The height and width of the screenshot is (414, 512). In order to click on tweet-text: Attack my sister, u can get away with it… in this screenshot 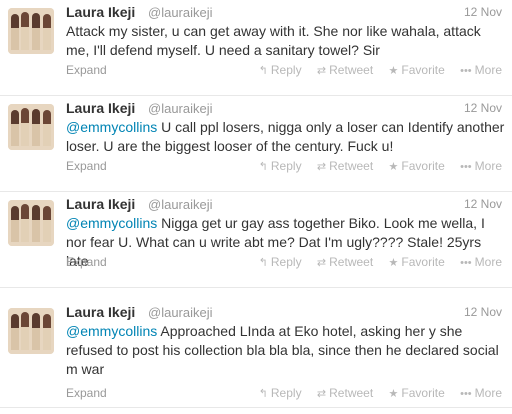, I will do `click(286, 41)`.